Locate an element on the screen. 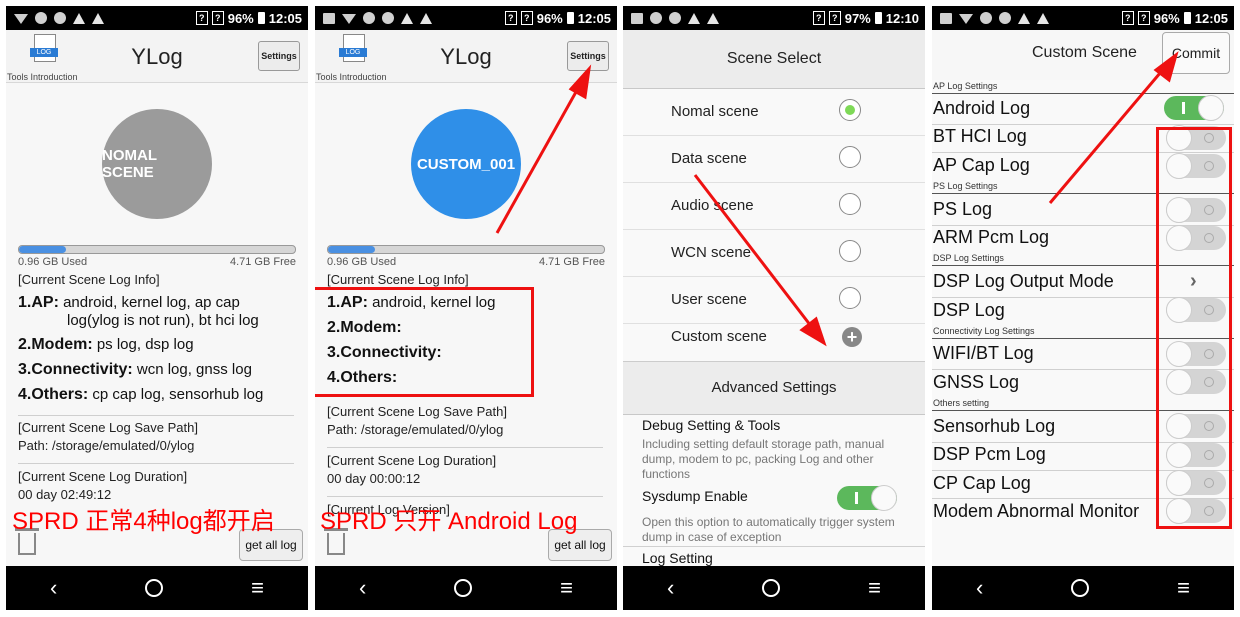  others-value: cp cap log, sensorhub log is located at coordinates (178, 394).